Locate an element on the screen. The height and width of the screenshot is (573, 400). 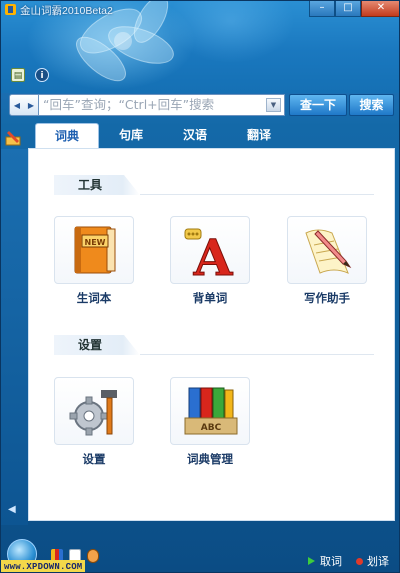
left-rail: ◀ is located at coordinates (14, 337).